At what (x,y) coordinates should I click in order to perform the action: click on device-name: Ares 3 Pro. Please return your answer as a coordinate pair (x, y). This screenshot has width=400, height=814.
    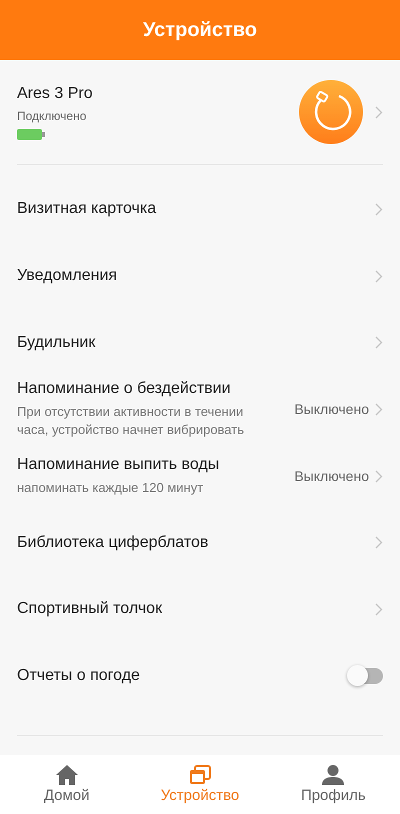
    Looking at the image, I should click on (55, 93).